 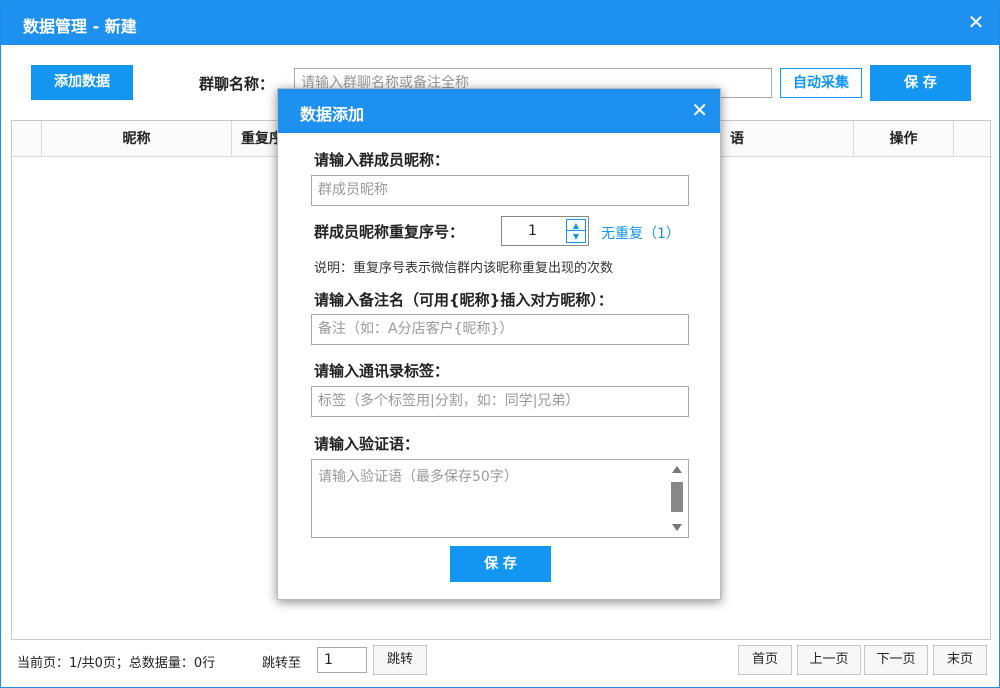 What do you see at coordinates (896, 660) in the screenshot?
I see `next-page-button: 下一页` at bounding box center [896, 660].